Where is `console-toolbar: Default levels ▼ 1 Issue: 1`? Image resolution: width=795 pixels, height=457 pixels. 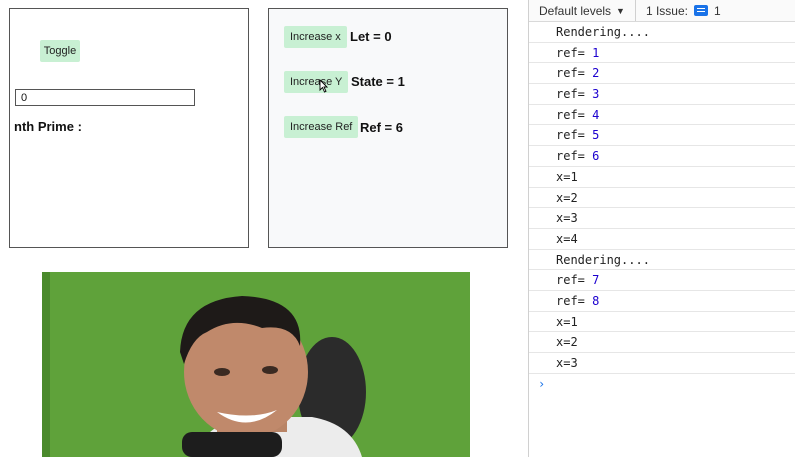
console-toolbar: Default levels ▼ 1 Issue: 1 is located at coordinates (662, 11).